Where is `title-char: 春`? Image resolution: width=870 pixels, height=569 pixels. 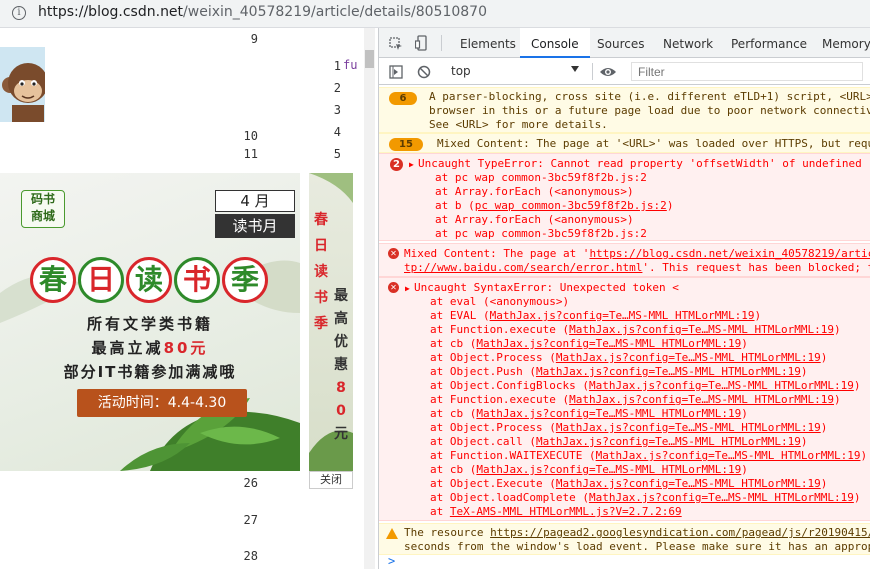
title-char: 春 is located at coordinates (53, 280).